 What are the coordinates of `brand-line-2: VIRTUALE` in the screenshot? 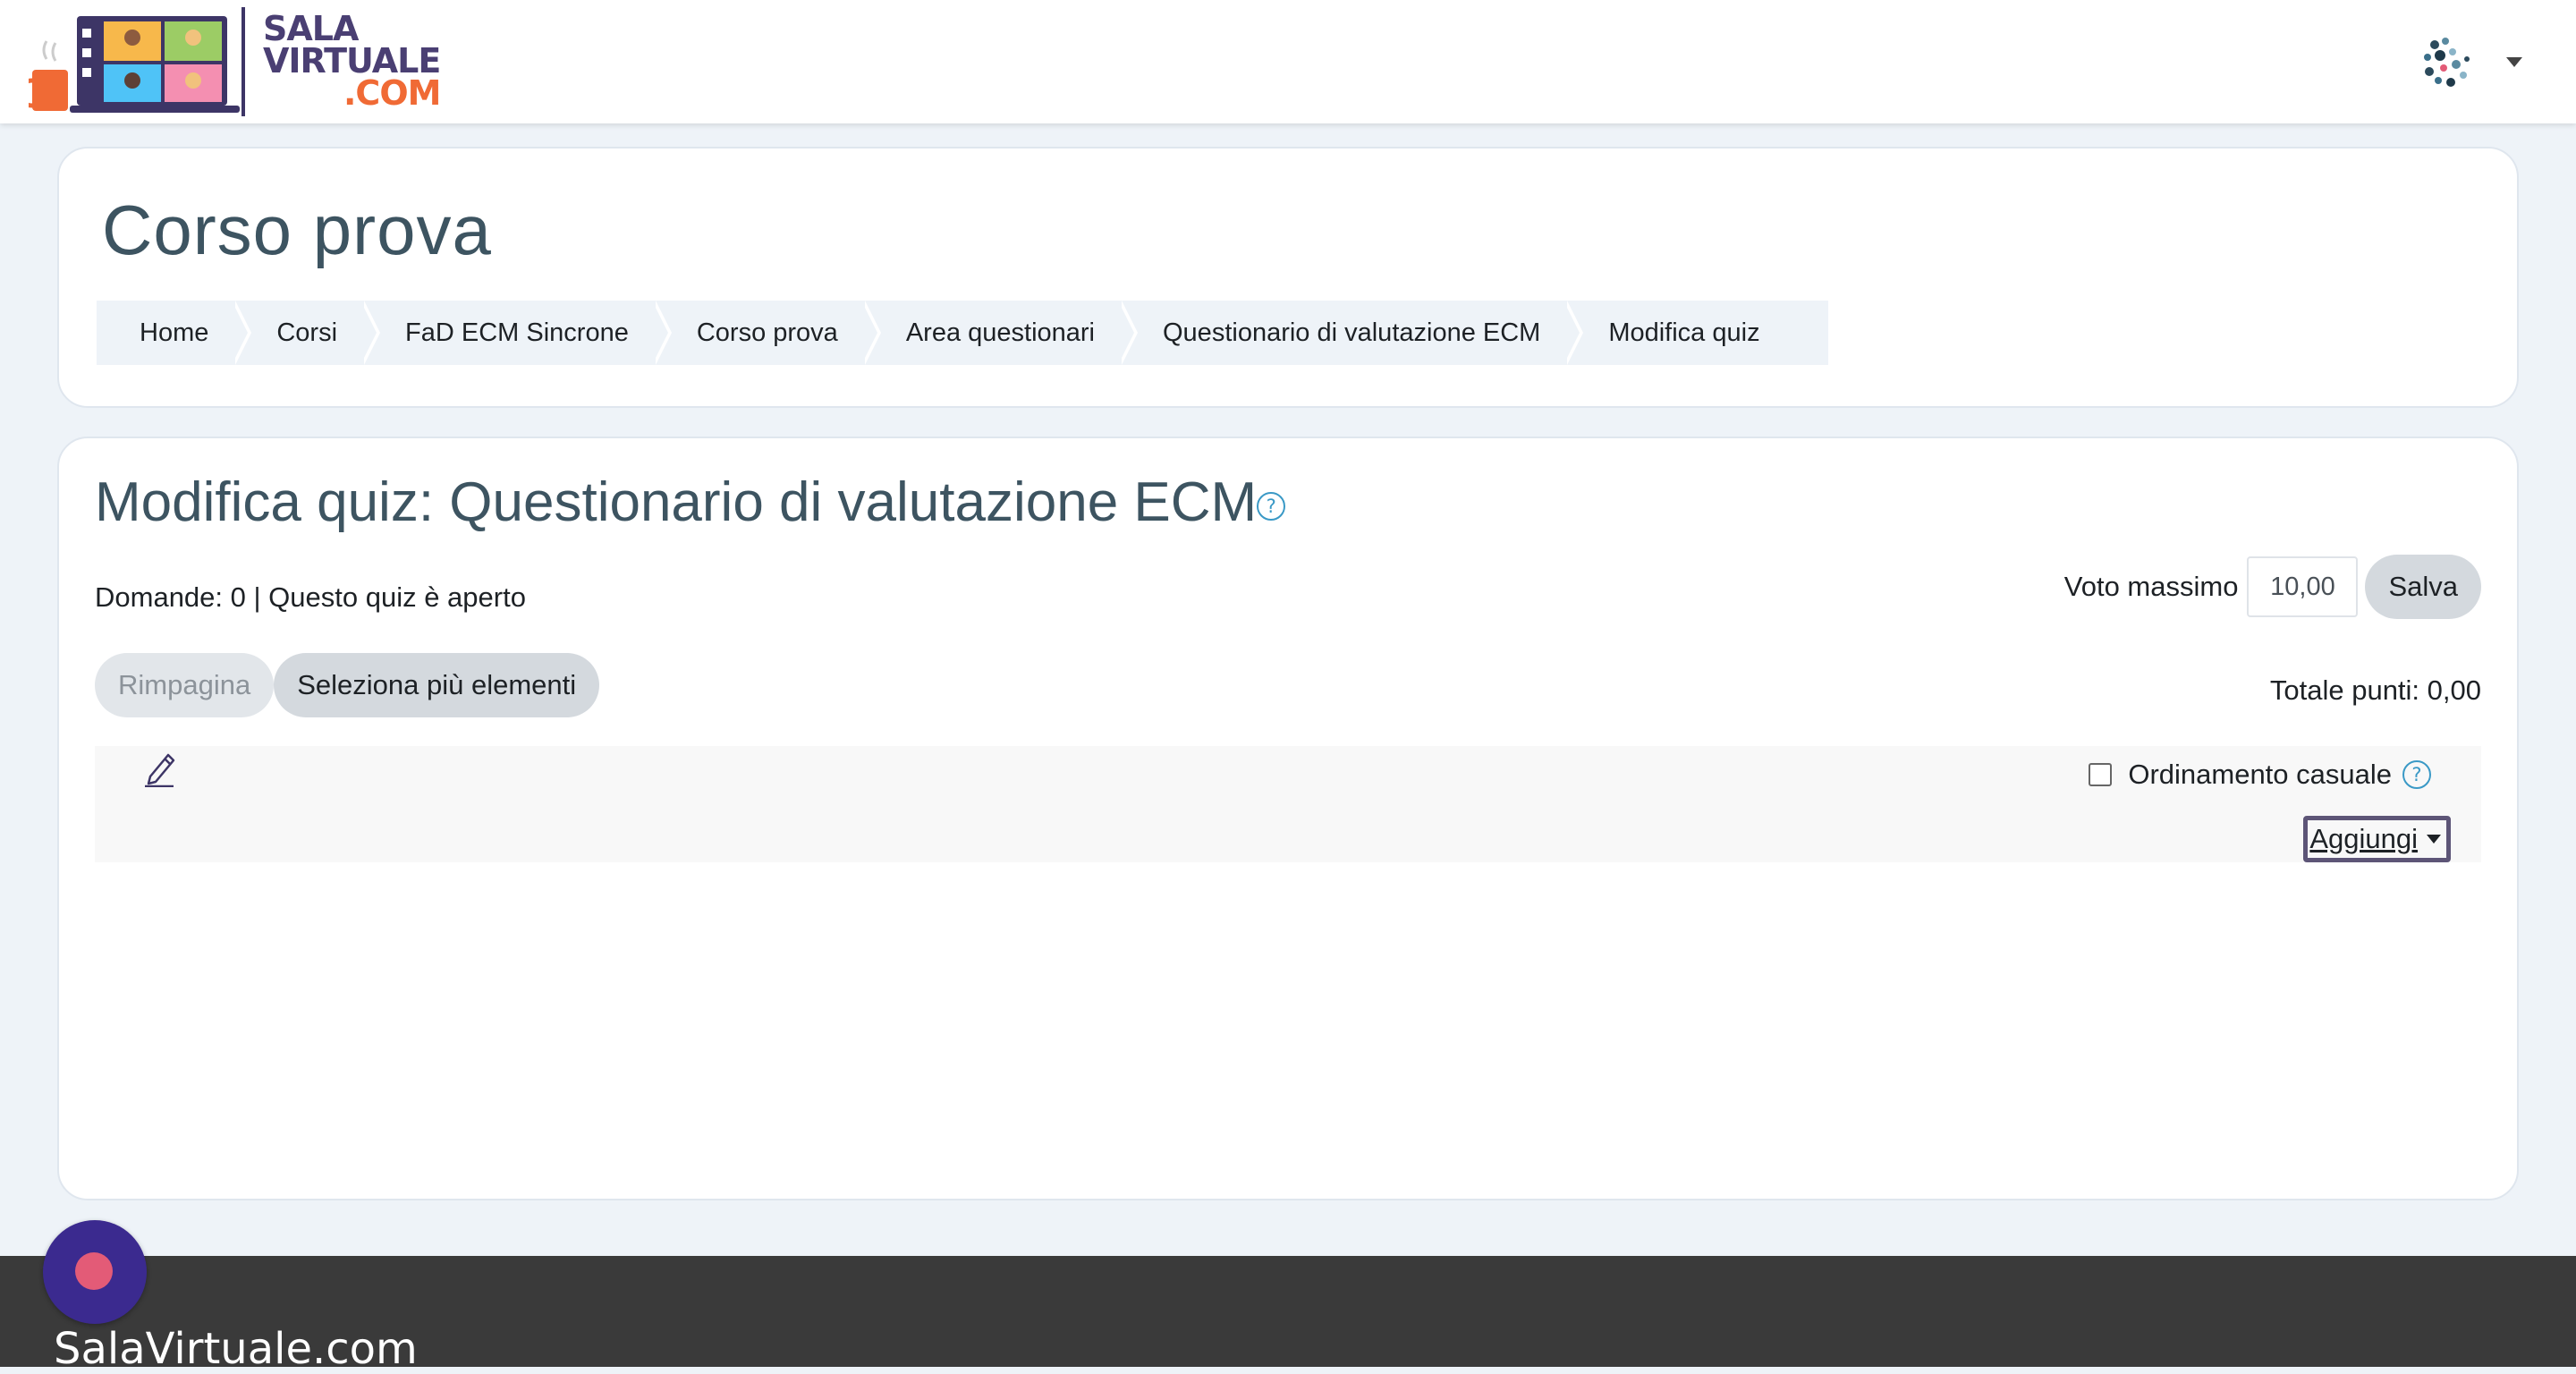 It's located at (352, 61).